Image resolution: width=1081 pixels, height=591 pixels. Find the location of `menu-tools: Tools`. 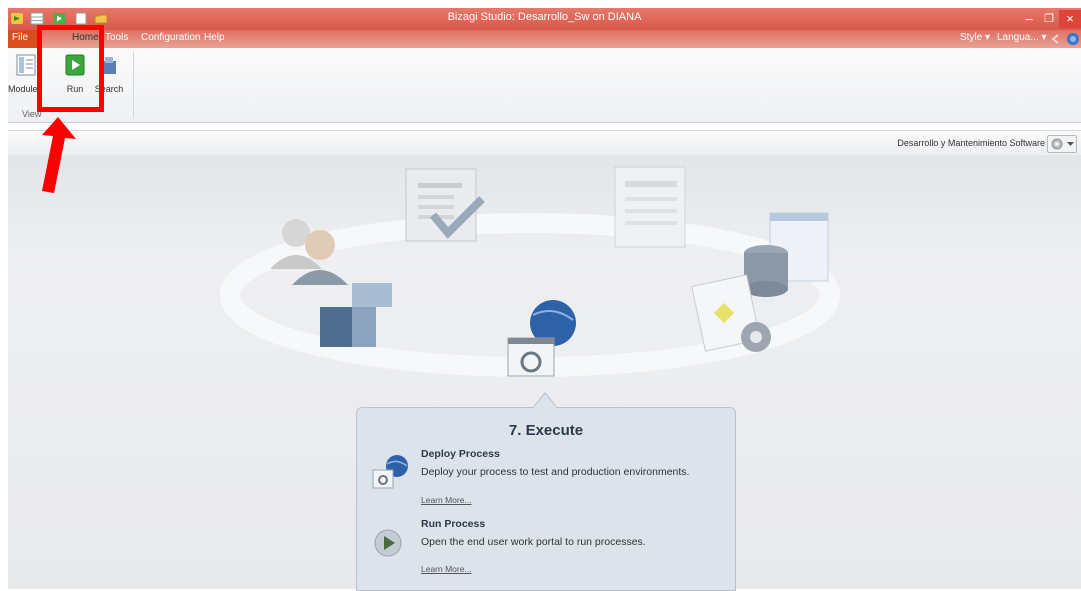

menu-tools: Tools is located at coordinates (116, 37).